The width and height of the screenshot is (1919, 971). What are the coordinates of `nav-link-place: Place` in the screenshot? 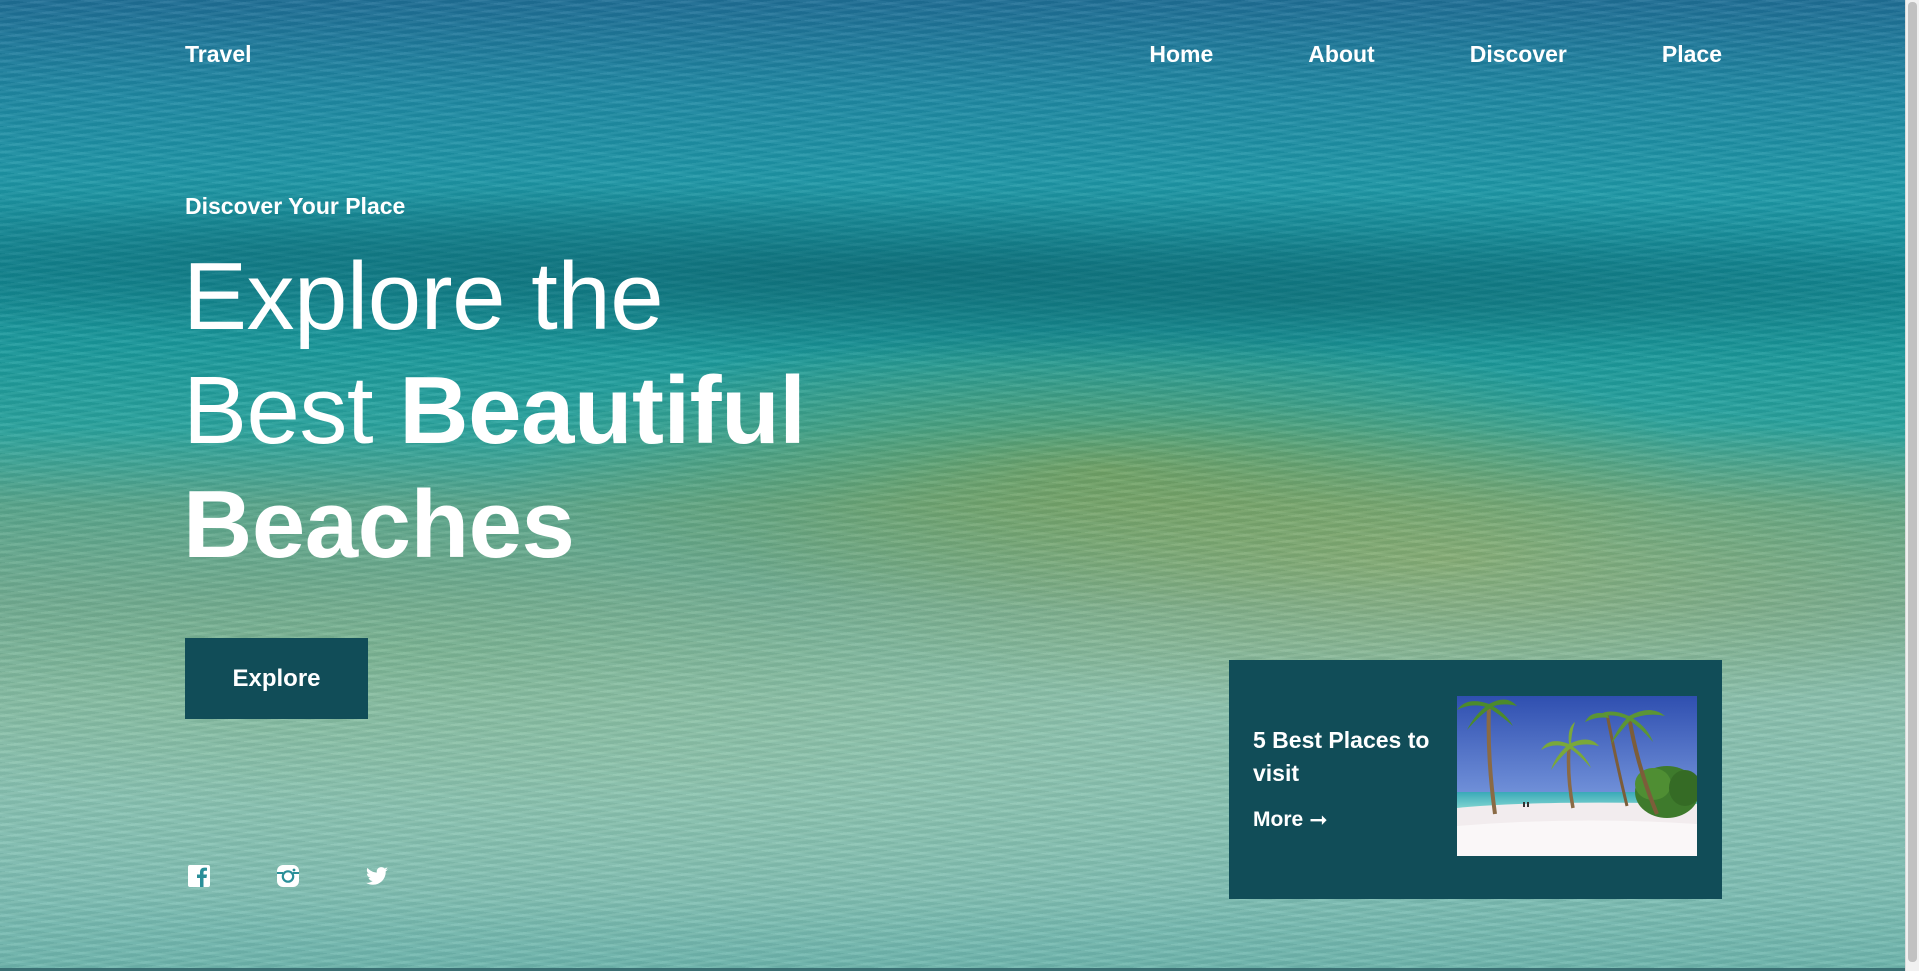 It's located at (1692, 54).